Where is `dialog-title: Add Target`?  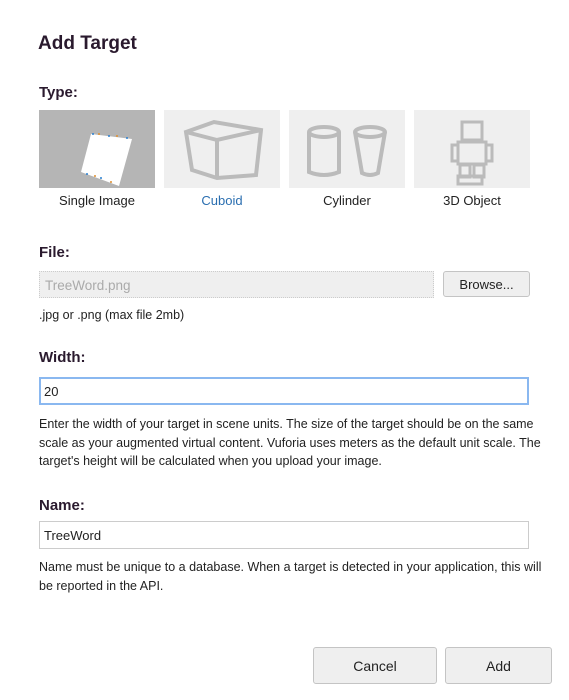
dialog-title: Add Target is located at coordinates (87, 43).